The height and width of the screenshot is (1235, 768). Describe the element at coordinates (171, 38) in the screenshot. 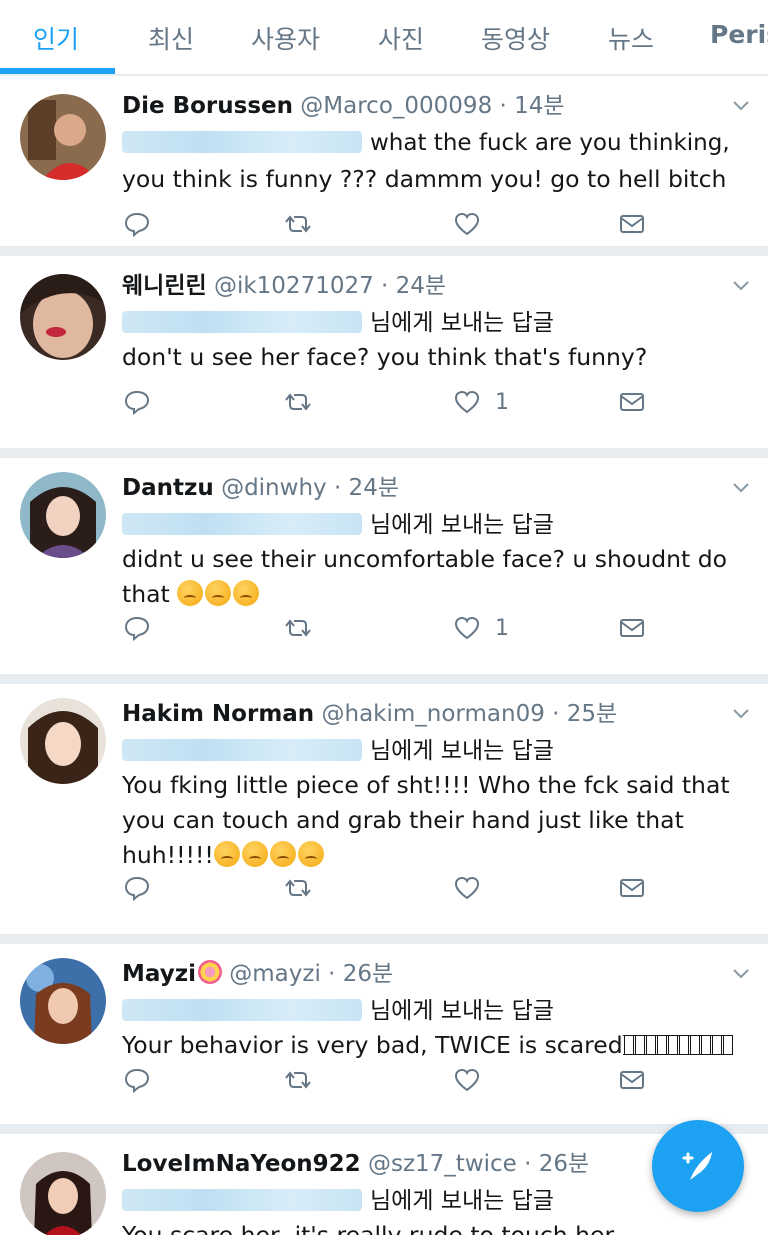

I see `tab-latest: 최신` at that location.